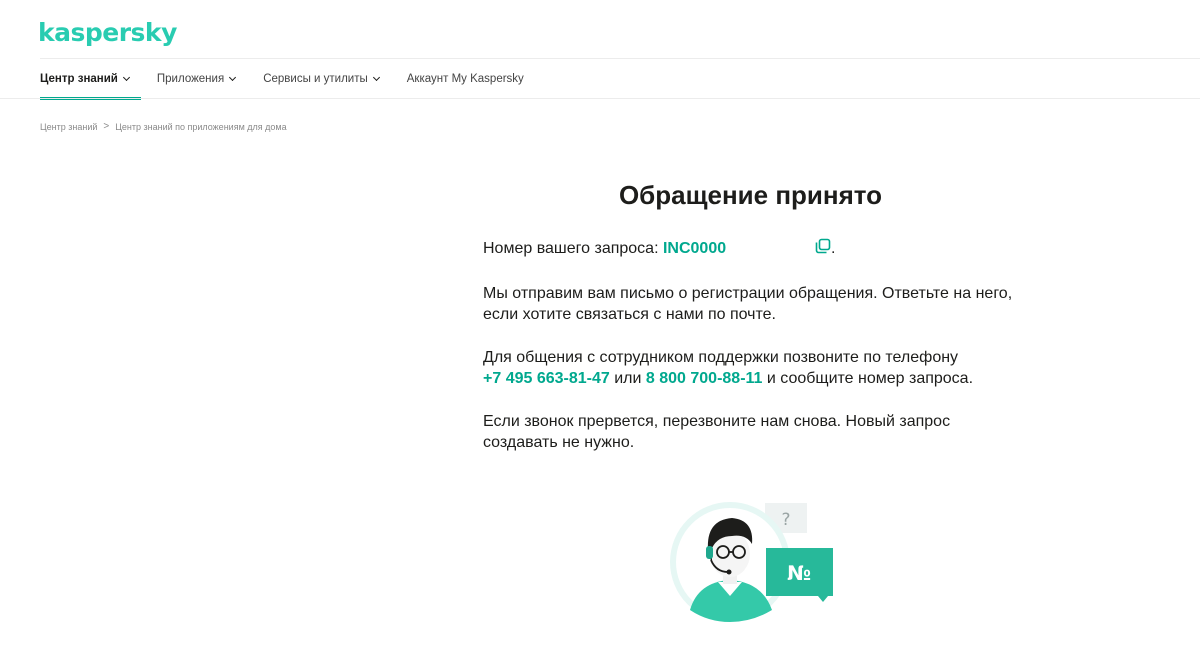 The image size is (1200, 664). I want to click on phone-link-2: 8 800 700-88-11, so click(704, 378).